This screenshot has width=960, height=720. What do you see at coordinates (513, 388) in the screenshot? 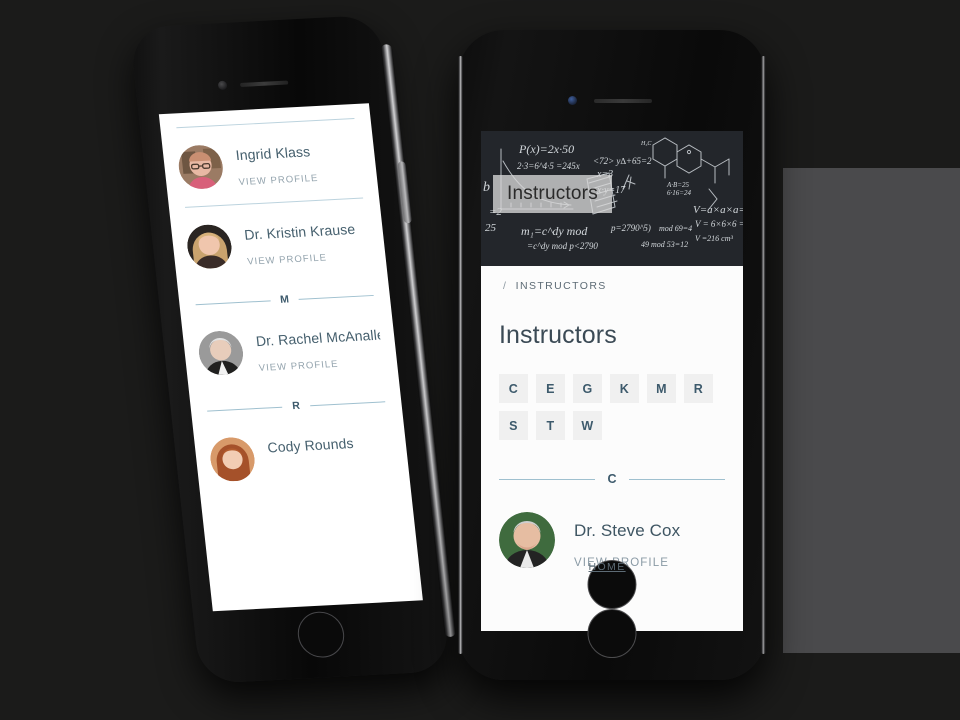
I see `alpha-filter-c: C` at bounding box center [513, 388].